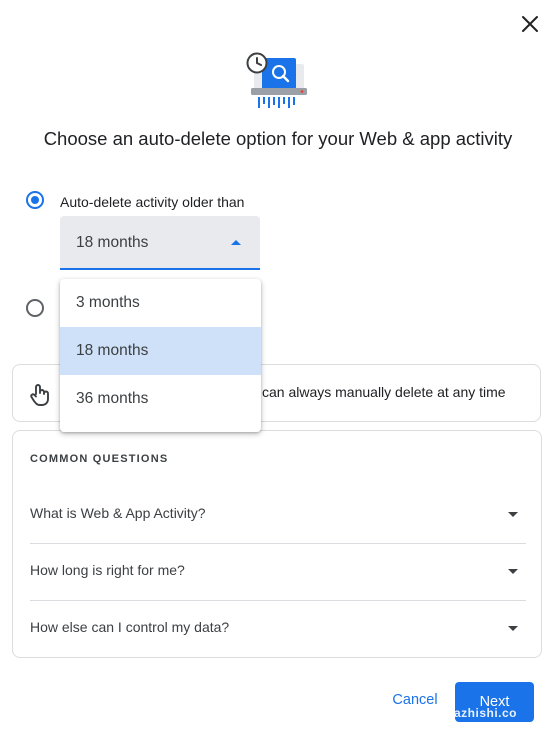 The image size is (556, 732). I want to click on watermark: azhishi.co, so click(486, 713).